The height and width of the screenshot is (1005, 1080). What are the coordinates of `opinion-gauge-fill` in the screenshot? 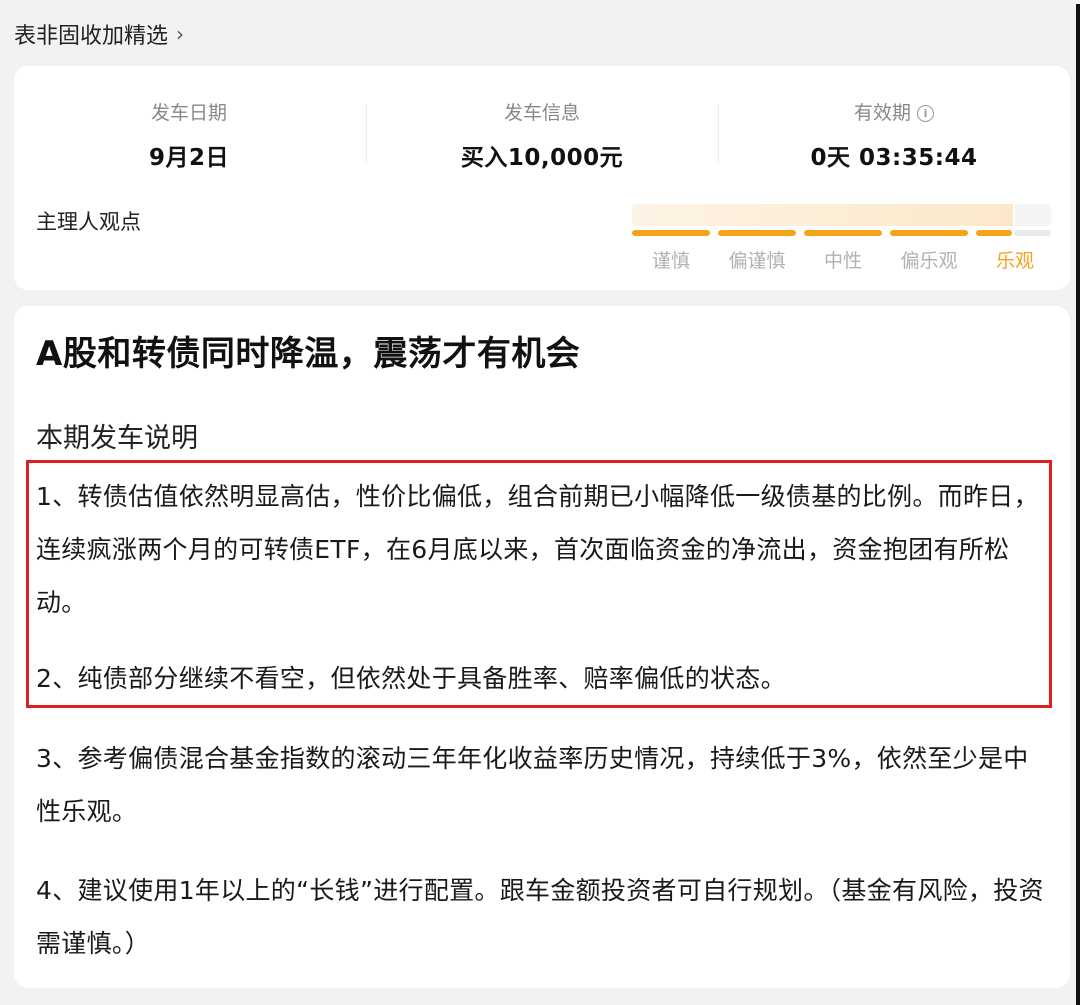 It's located at (822, 215).